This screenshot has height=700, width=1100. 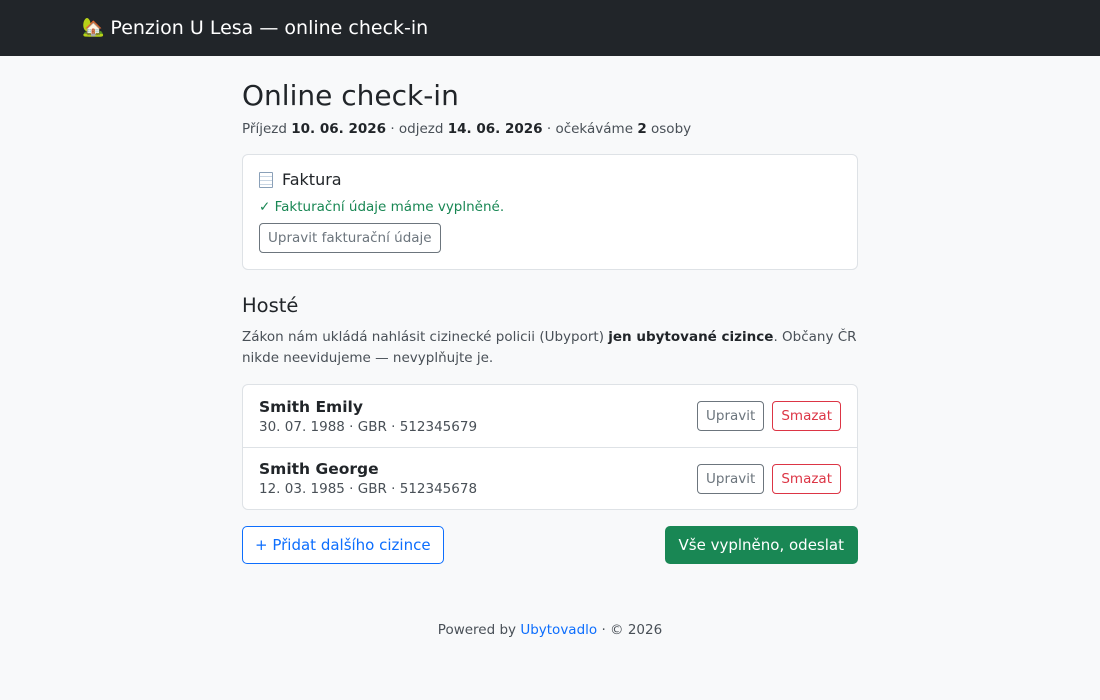 I want to click on navbar: 🏡 Penzion U Lesa — online check-in, so click(x=550, y=28).